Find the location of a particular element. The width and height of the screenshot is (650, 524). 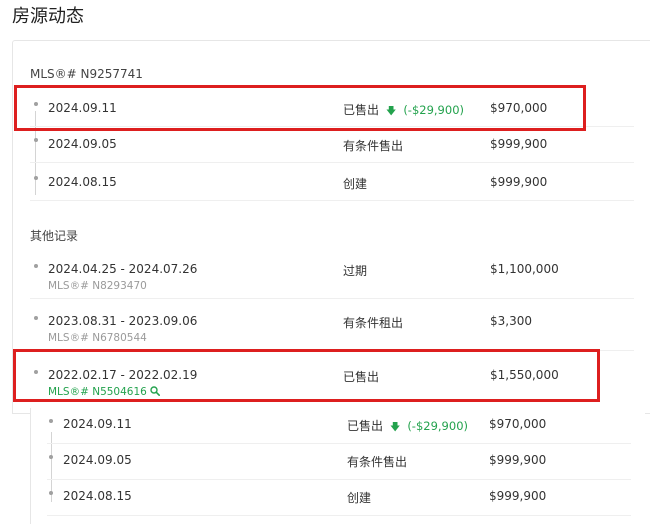

record-price: $1,100,000 is located at coordinates (524, 269).